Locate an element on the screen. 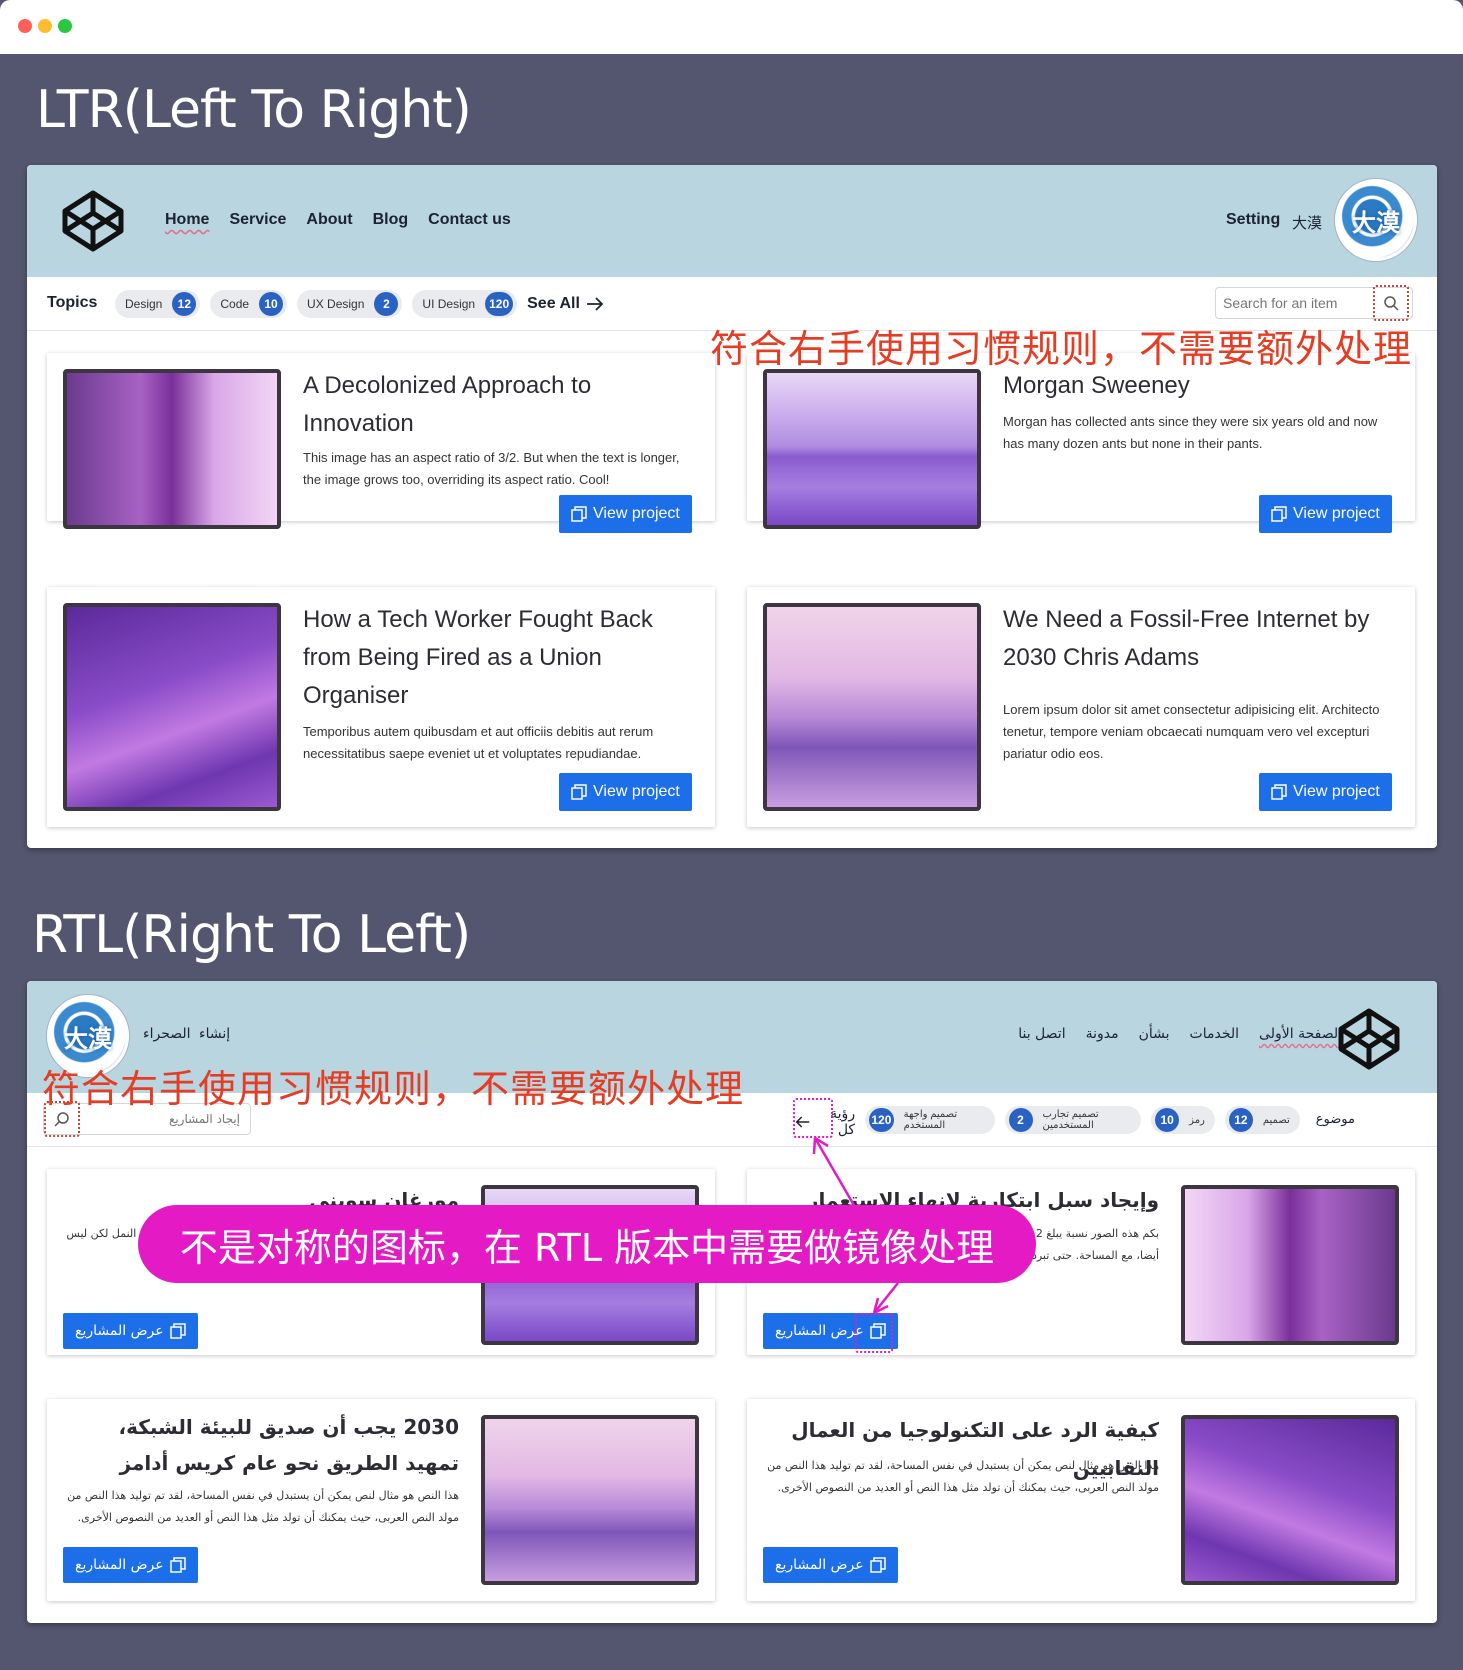  topic-chip-design: تصميم 12 is located at coordinates (1262, 1120).